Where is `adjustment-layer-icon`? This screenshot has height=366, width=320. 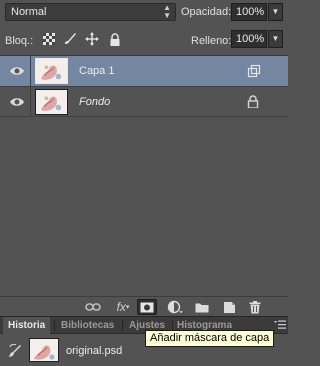
adjustment-layer-icon is located at coordinates (175, 307).